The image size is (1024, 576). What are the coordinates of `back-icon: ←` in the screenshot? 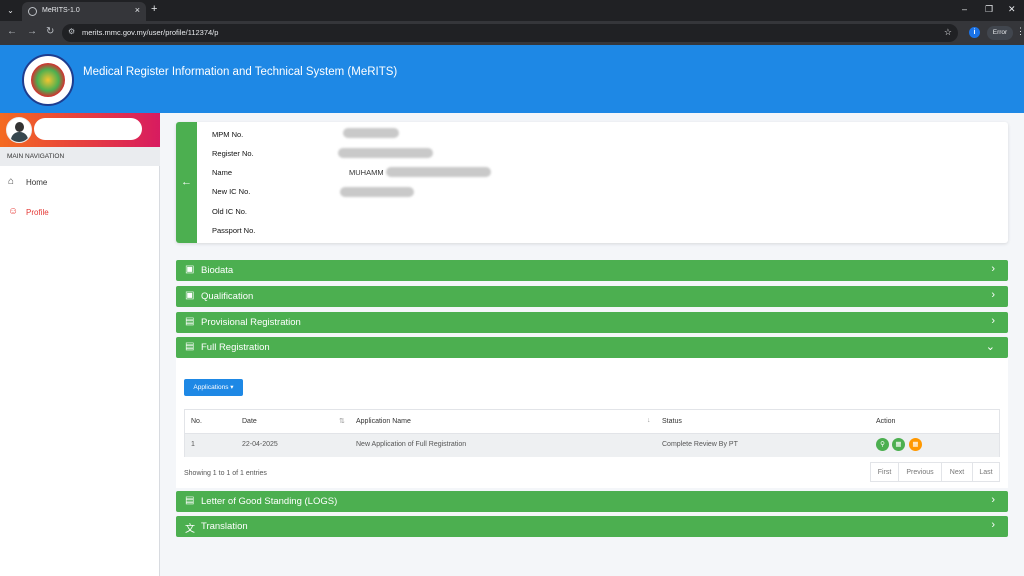 It's located at (12, 31).